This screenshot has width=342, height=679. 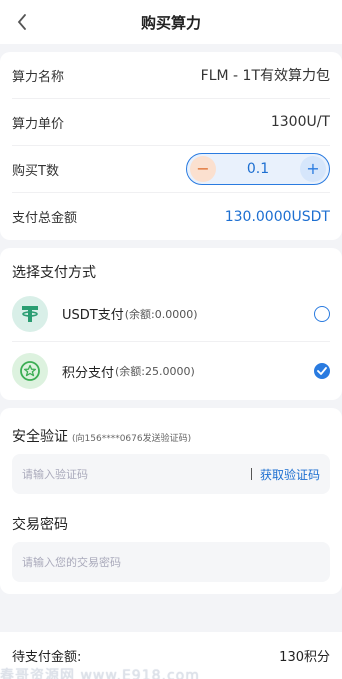 I want to click on payment-option-usdt: USDT支付 (余额:0.0000), so click(x=171, y=314).